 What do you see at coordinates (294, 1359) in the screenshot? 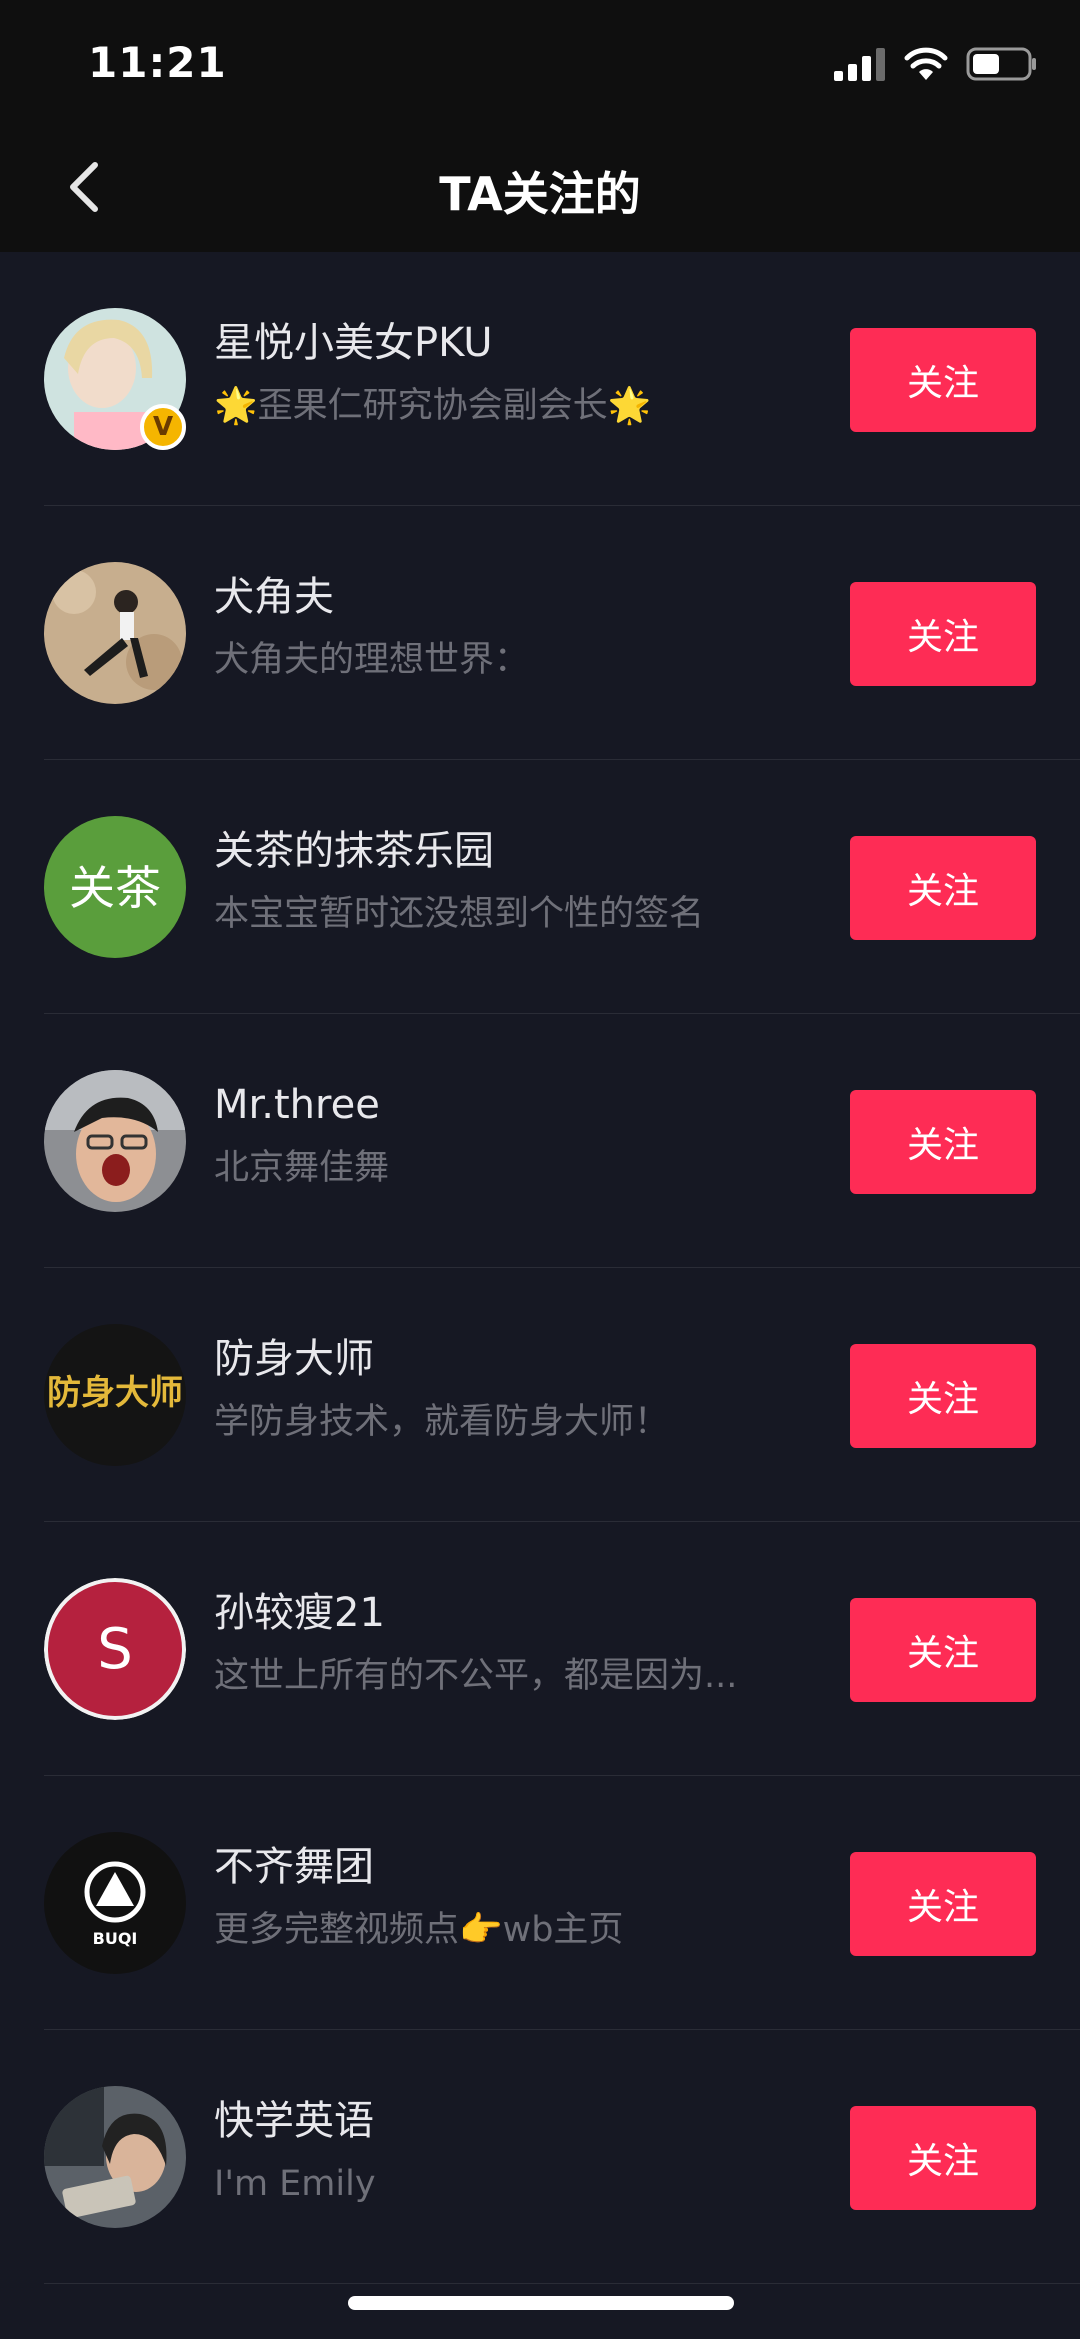
I see `user-name: 防身大师` at bounding box center [294, 1359].